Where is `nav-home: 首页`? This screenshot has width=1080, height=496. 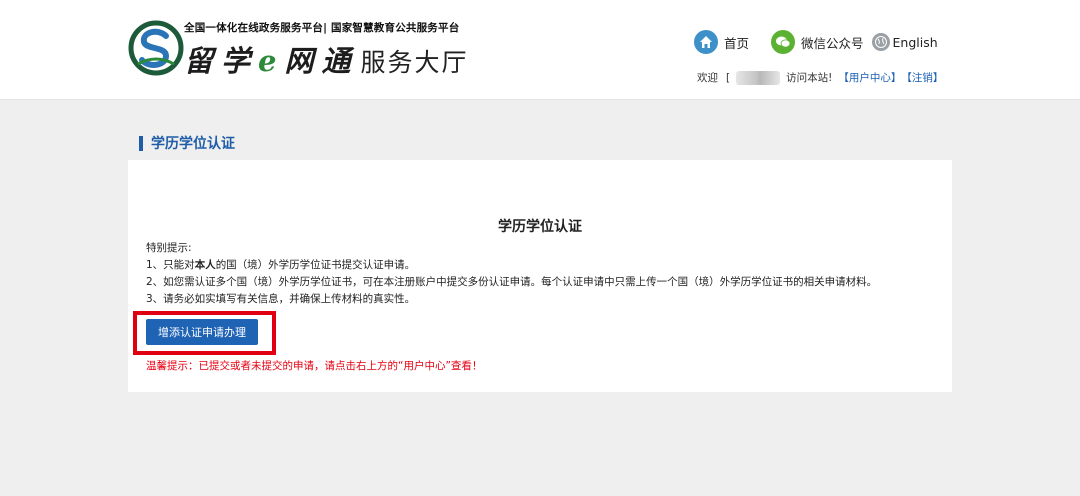 nav-home: 首页 is located at coordinates (721, 42).